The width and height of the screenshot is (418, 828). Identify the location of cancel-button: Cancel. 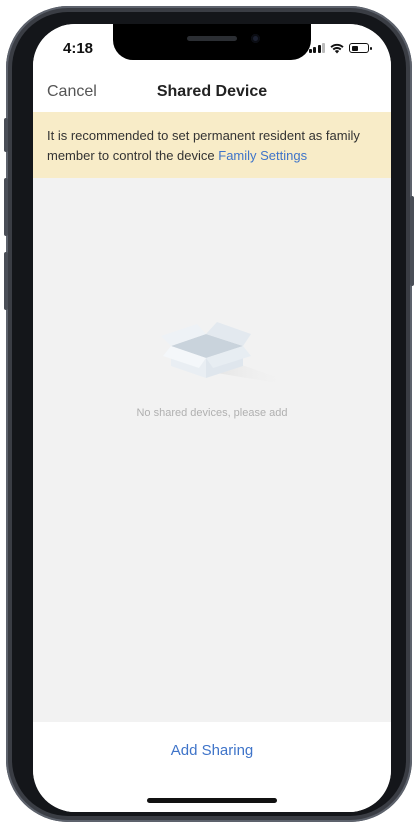
(72, 92).